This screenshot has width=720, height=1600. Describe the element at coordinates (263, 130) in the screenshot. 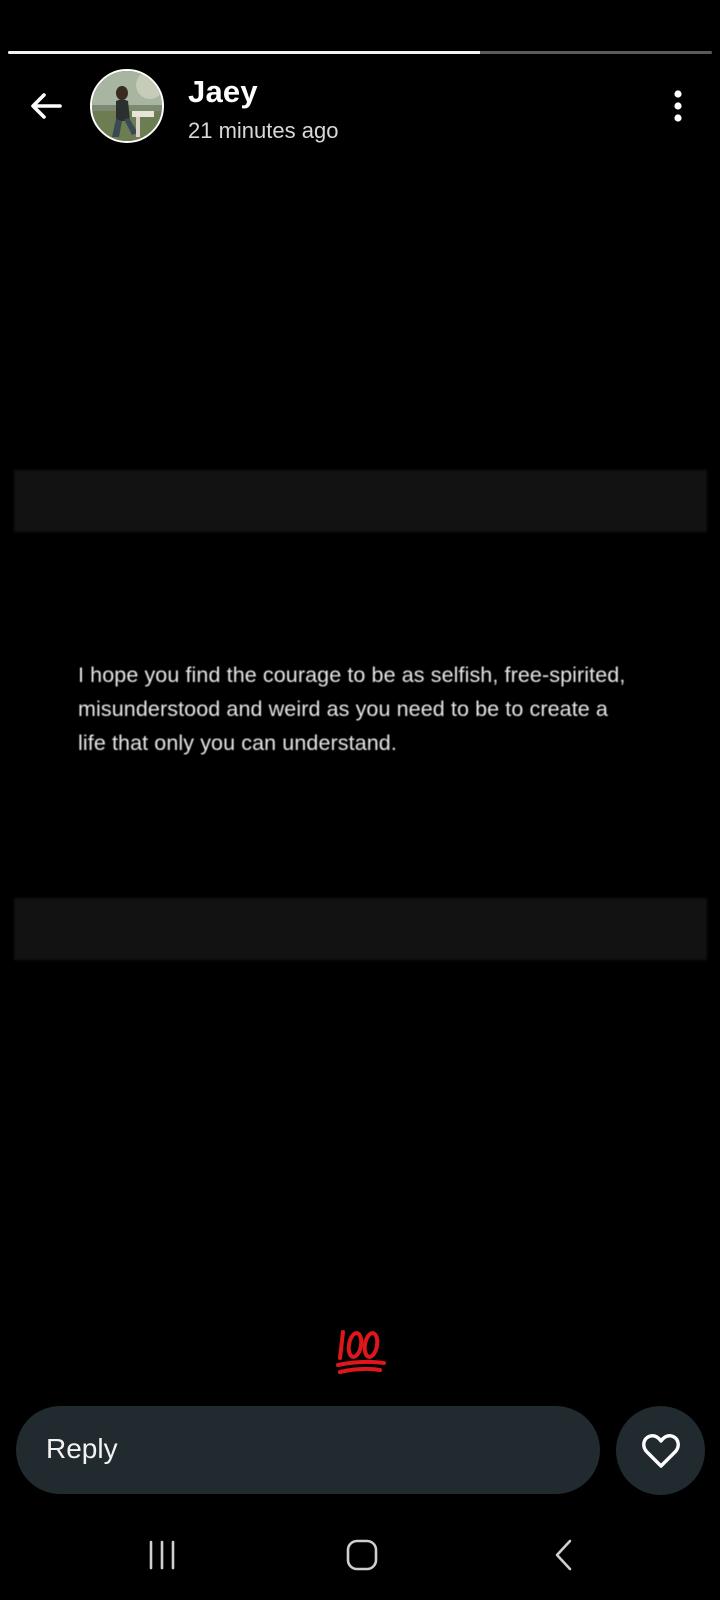

I see `post-time: 21 minutes ago` at that location.